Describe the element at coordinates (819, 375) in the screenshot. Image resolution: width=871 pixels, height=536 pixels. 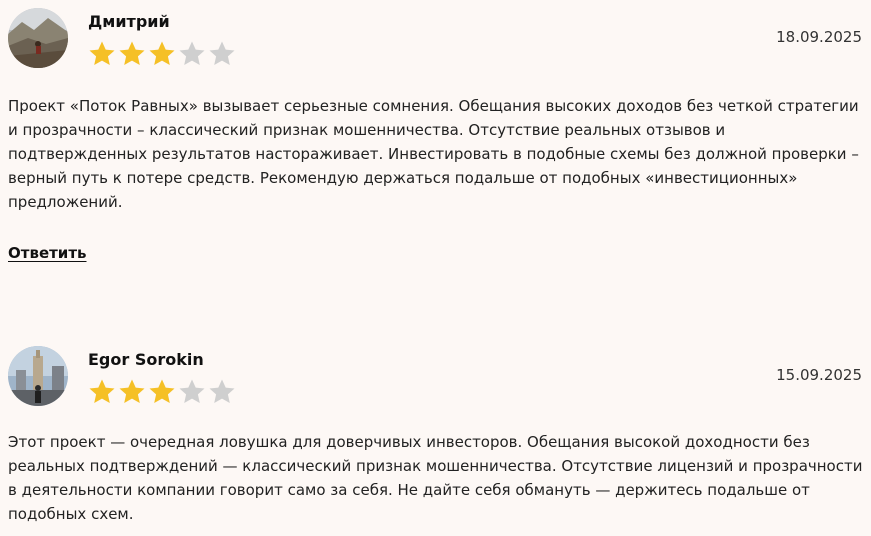
I see `review-date: 15.09.2025` at that location.